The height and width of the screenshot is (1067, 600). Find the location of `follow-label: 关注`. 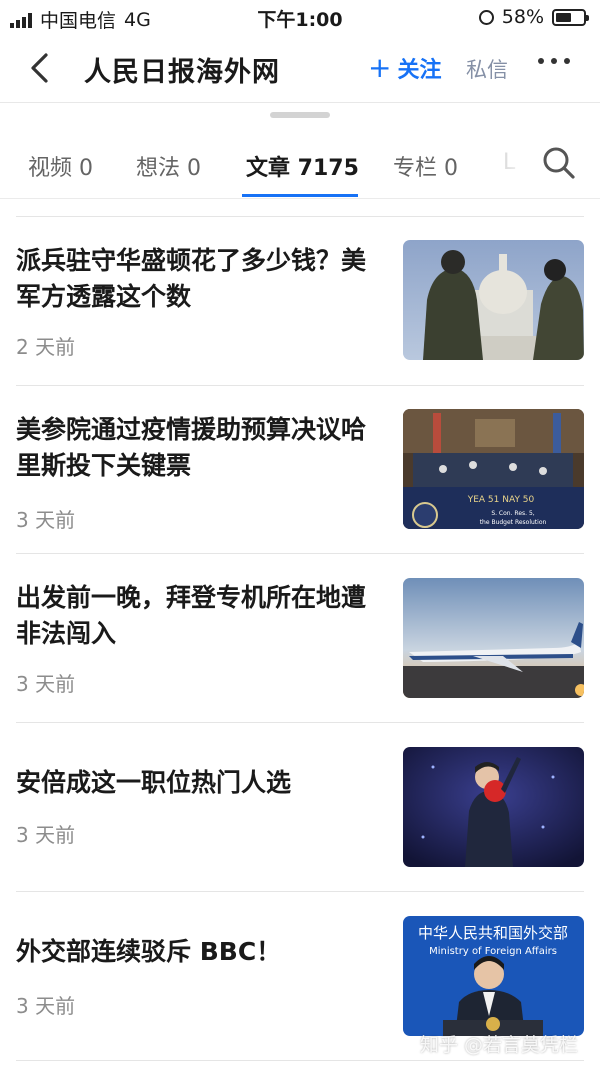

follow-label: 关注 is located at coordinates (419, 70).